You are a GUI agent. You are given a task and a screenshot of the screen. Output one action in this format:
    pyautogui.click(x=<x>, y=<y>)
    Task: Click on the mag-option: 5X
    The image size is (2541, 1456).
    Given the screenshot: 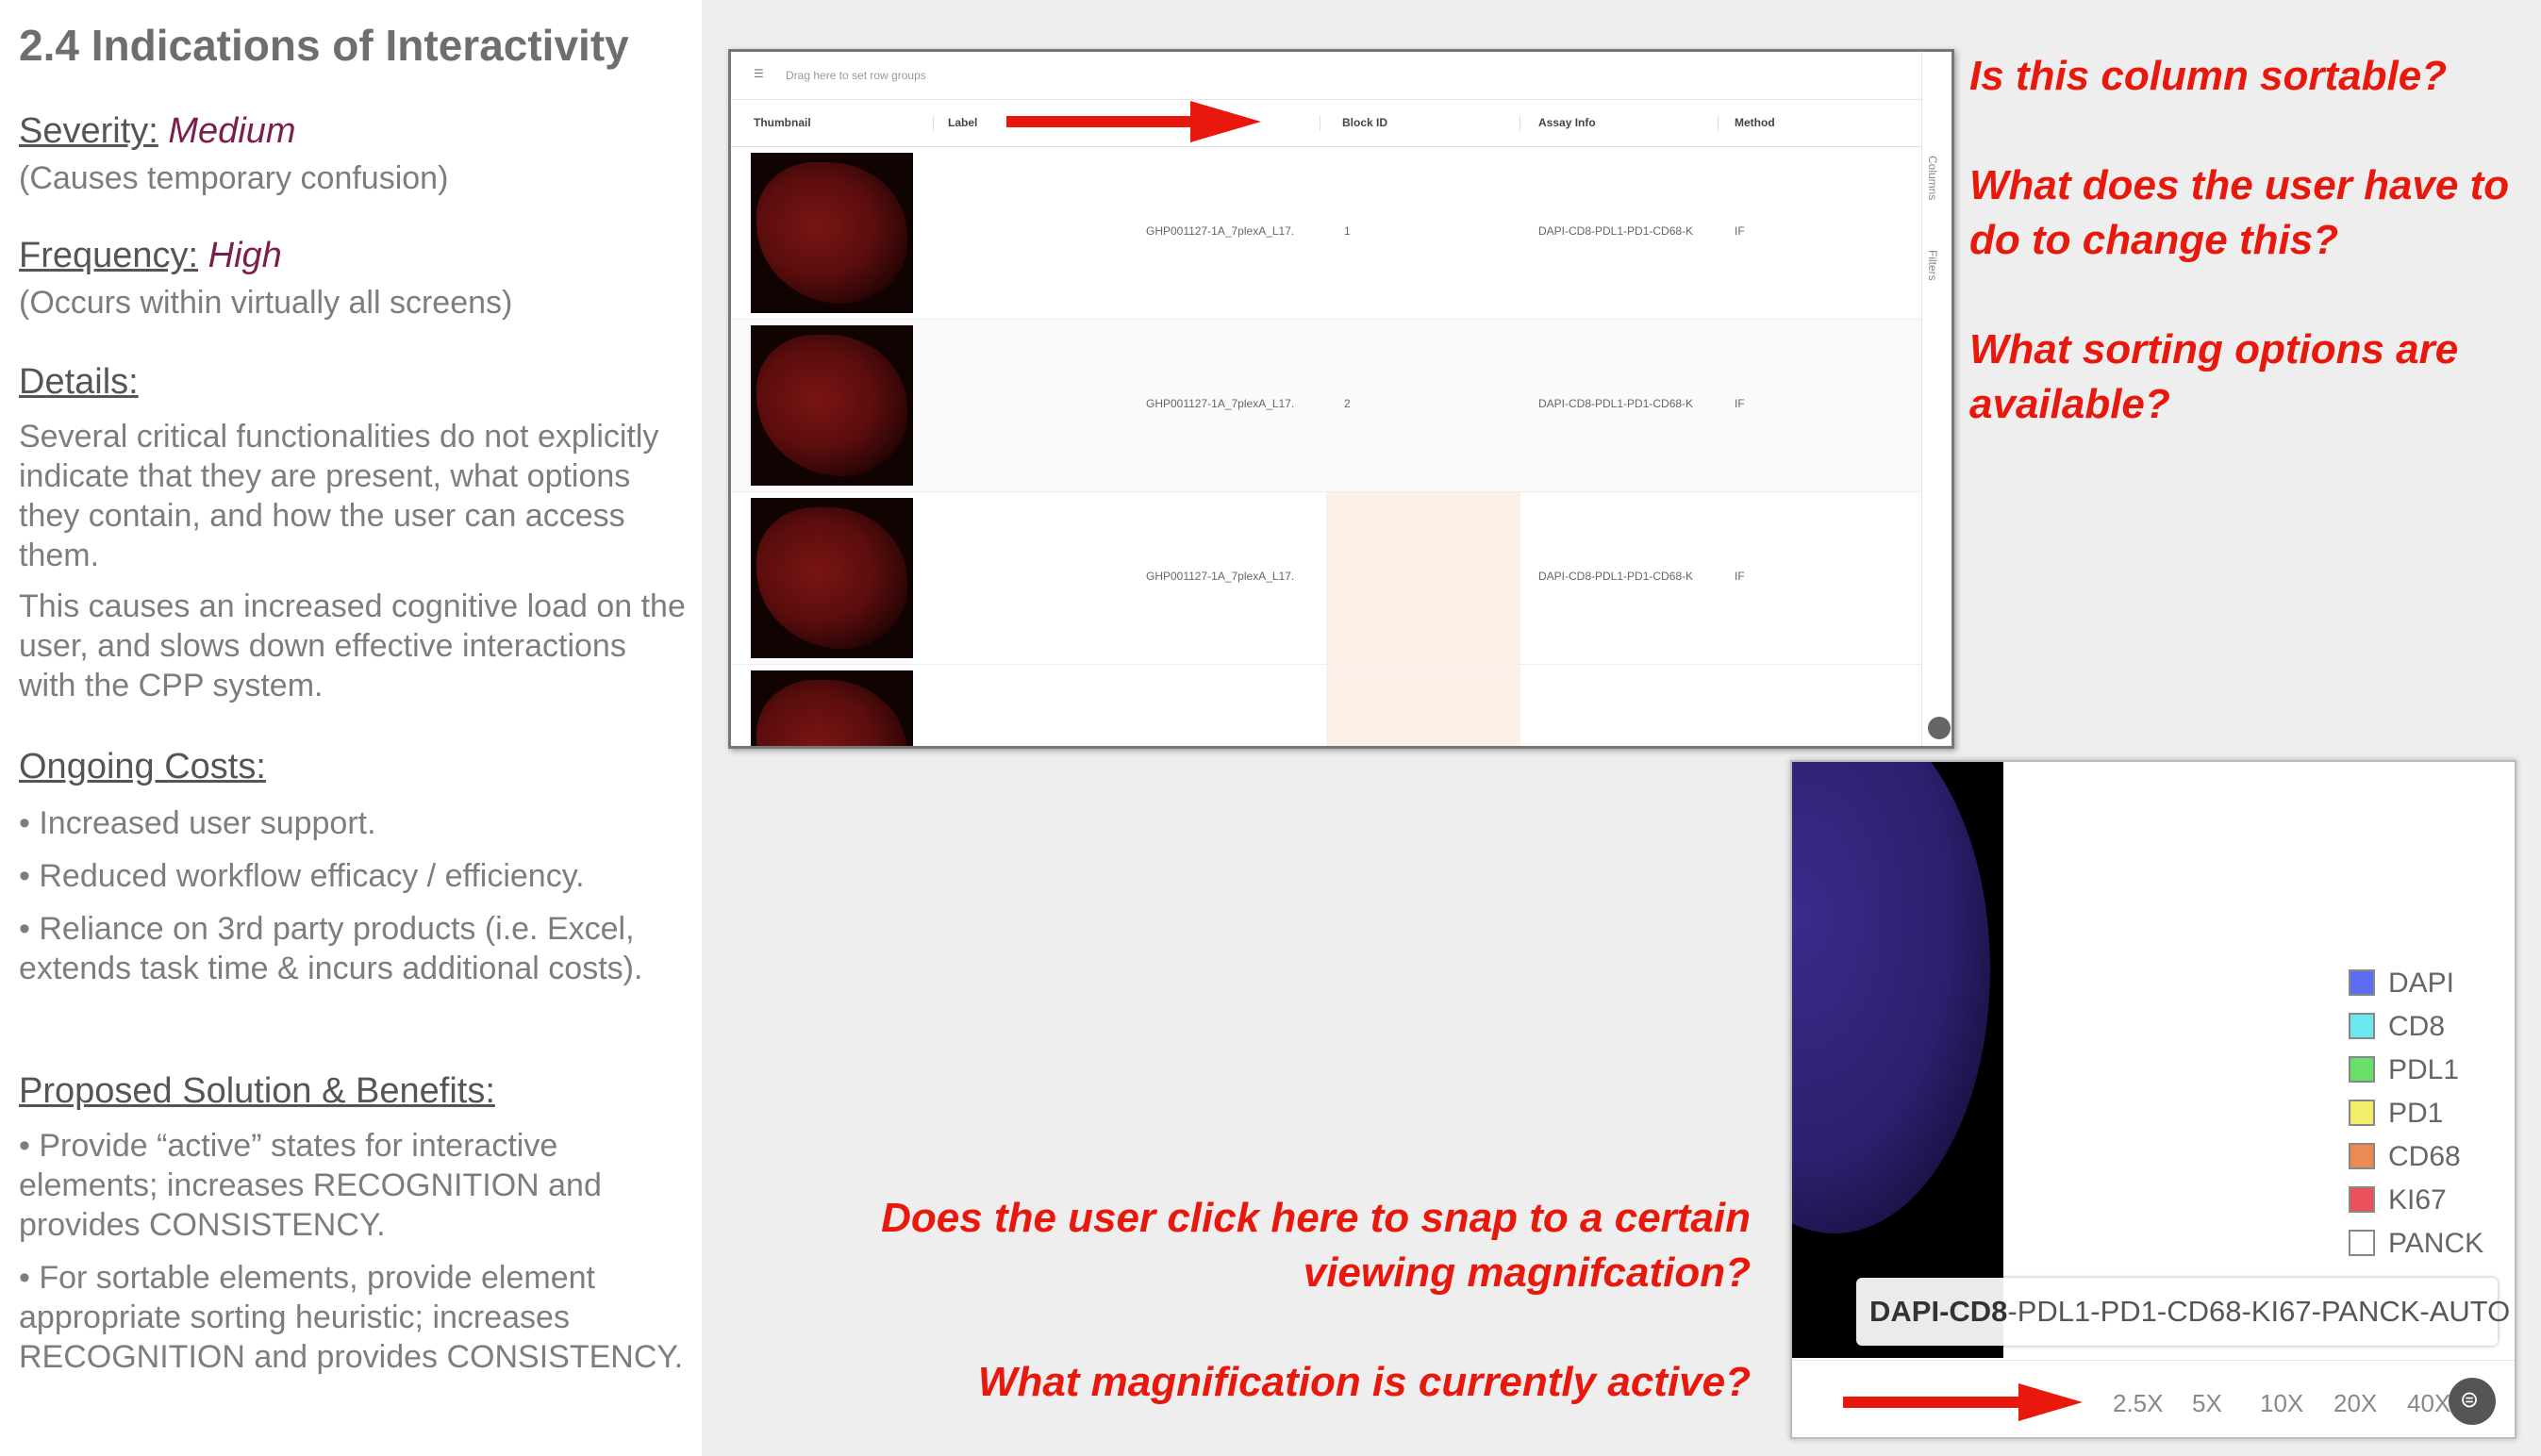 What is the action you would take?
    pyautogui.click(x=2207, y=1403)
    